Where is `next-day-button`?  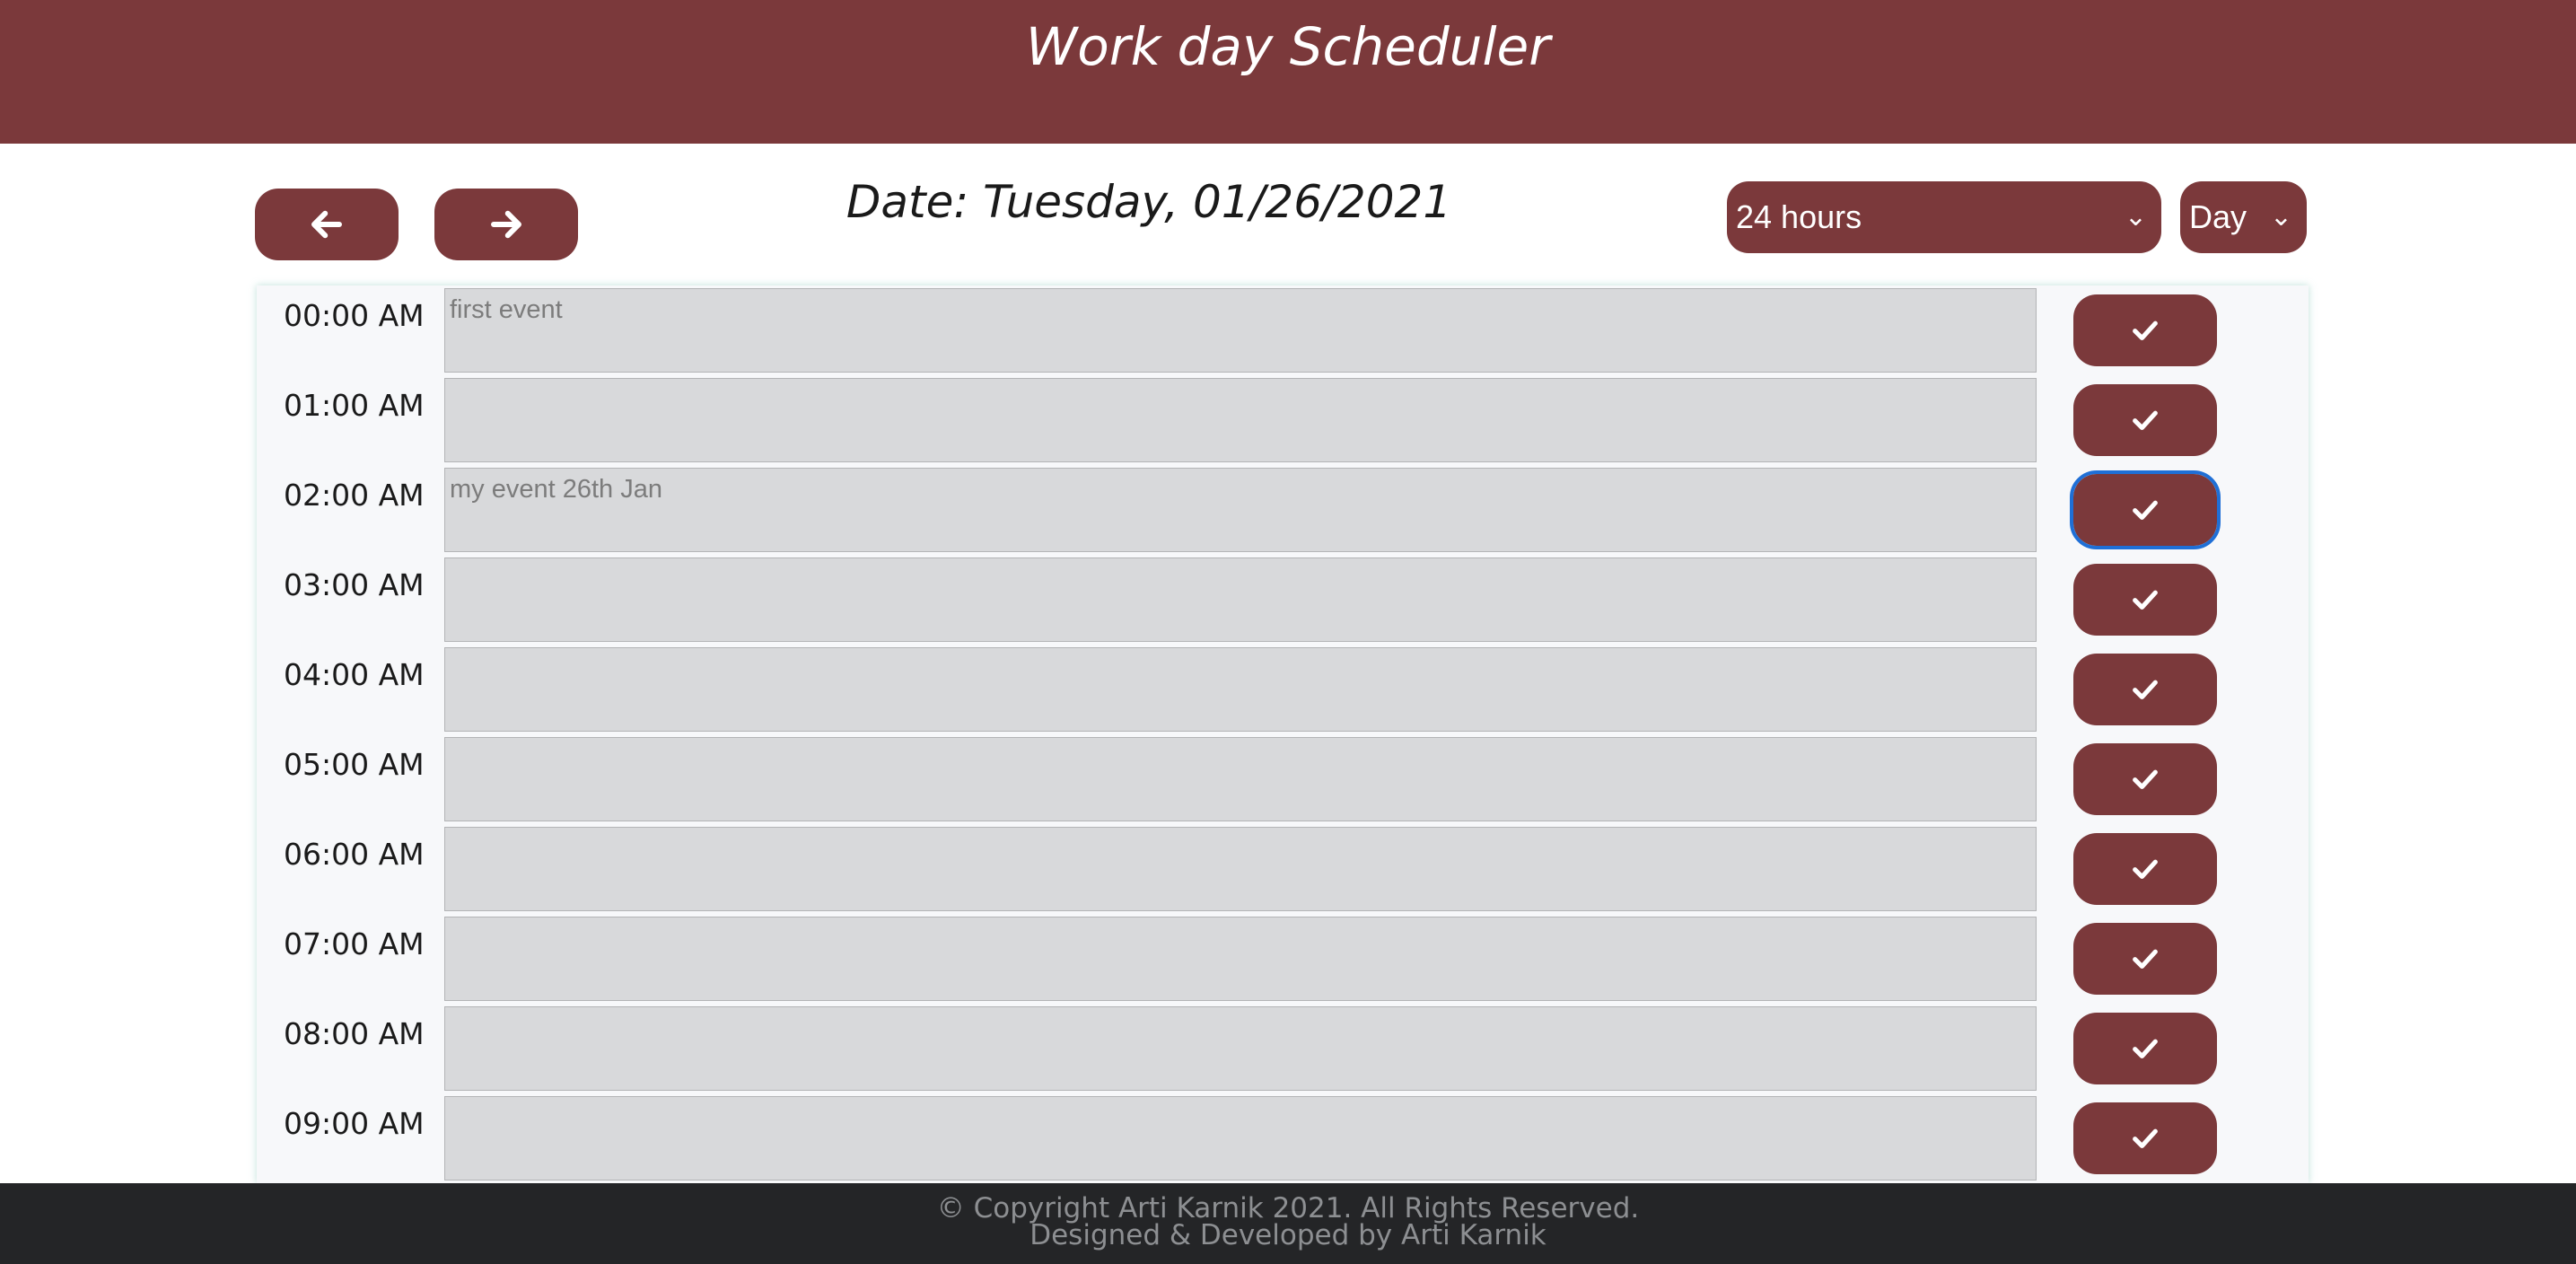
next-day-button is located at coordinates (506, 224).